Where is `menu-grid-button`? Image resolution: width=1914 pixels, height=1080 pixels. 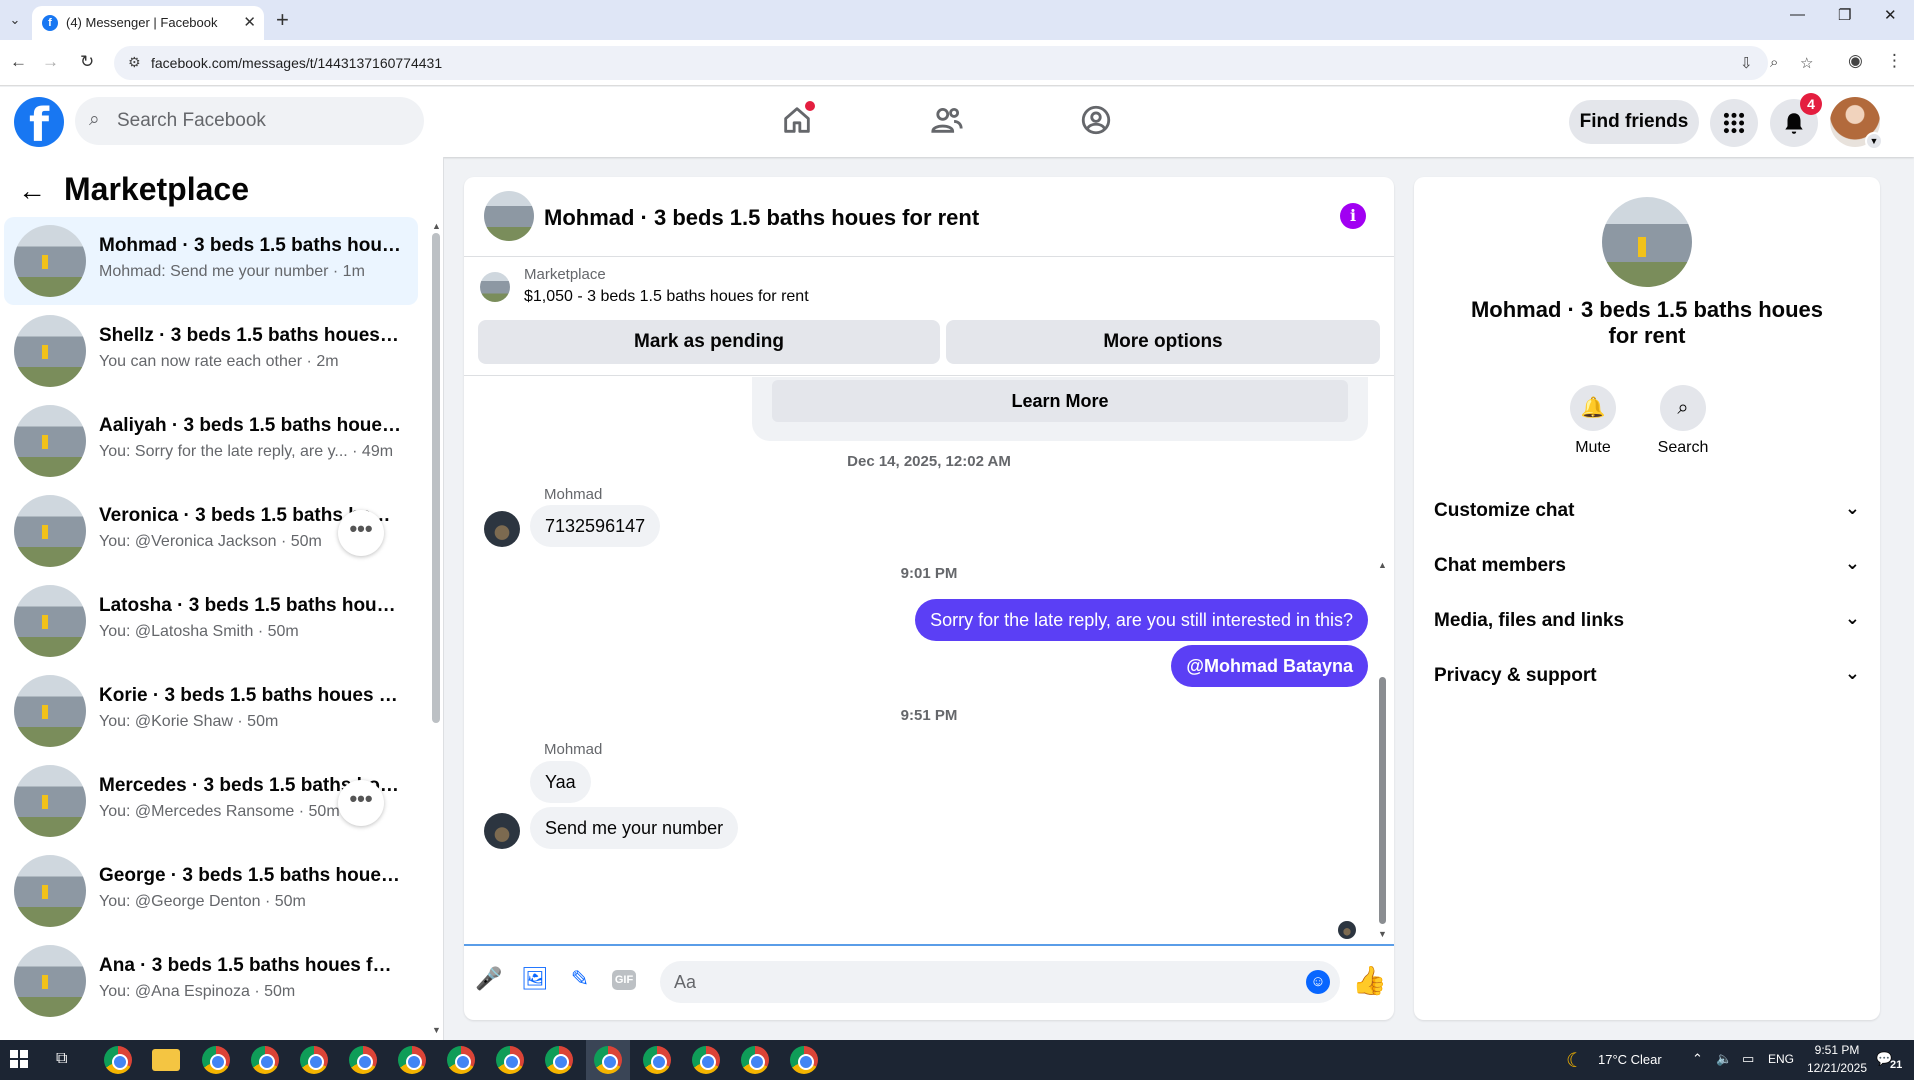 menu-grid-button is located at coordinates (1734, 123).